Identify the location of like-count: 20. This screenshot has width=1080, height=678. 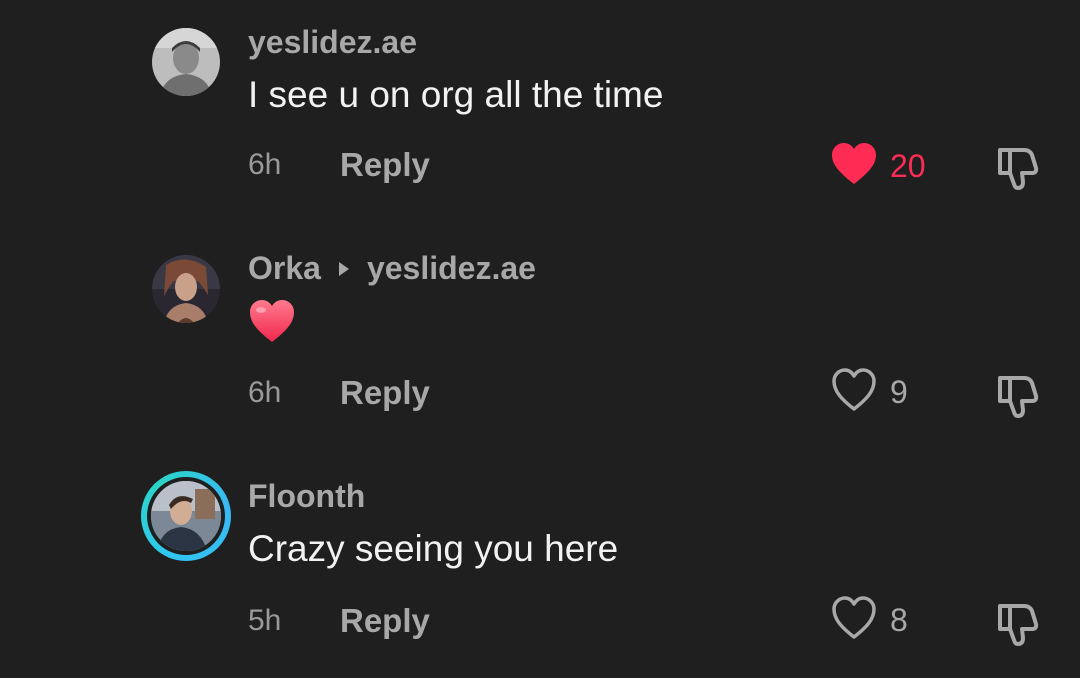
(908, 165).